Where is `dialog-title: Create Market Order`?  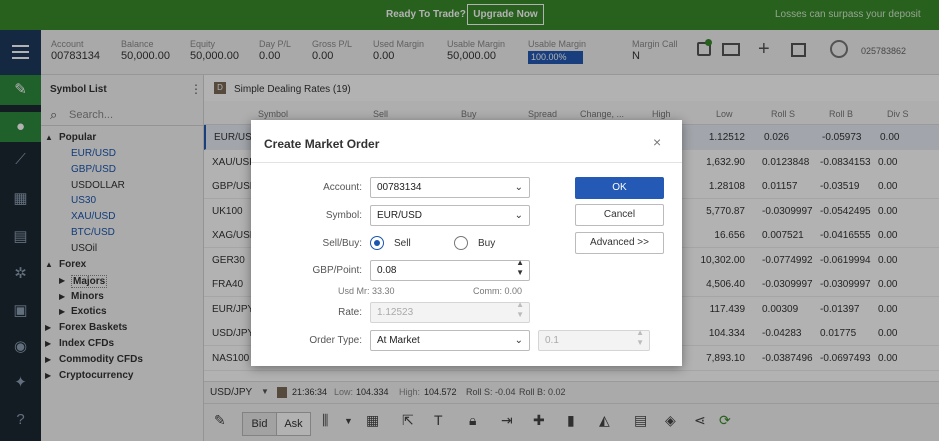
dialog-title: Create Market Order is located at coordinates (322, 144).